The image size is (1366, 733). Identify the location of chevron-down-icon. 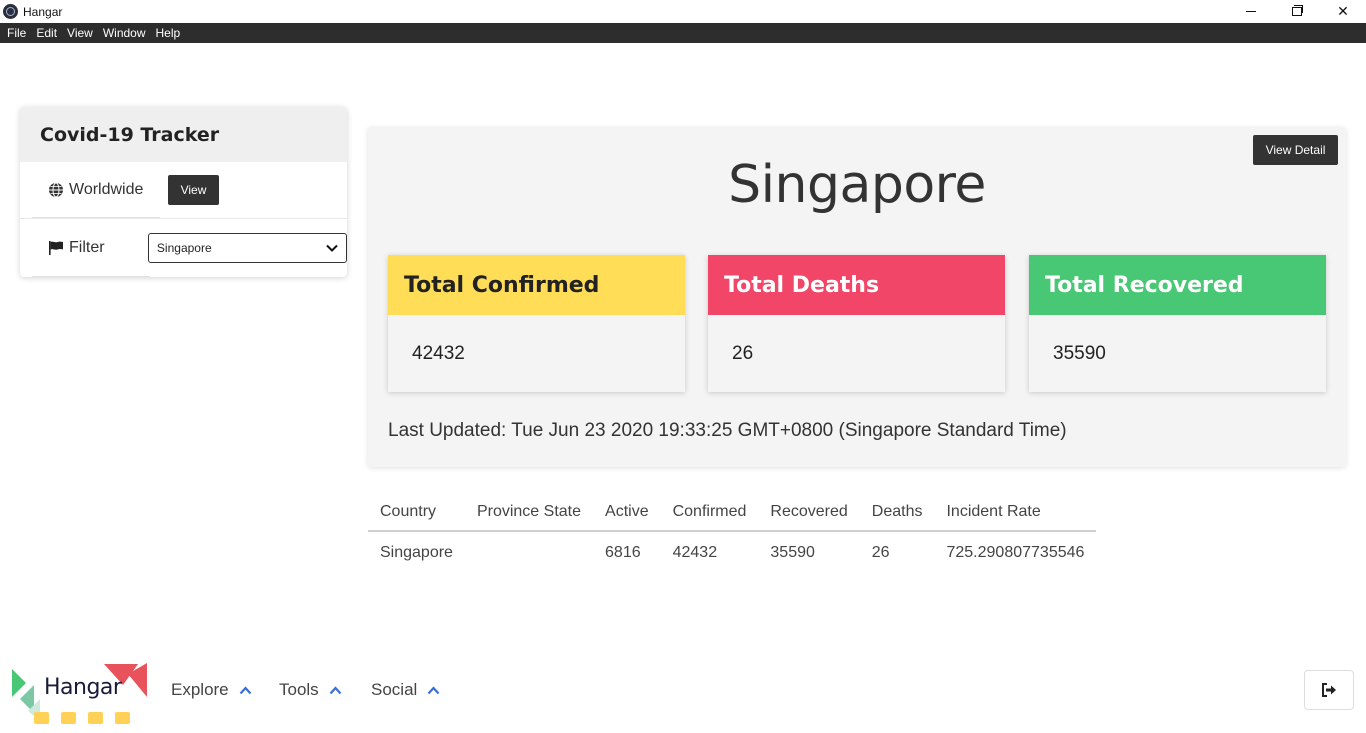
(332, 248).